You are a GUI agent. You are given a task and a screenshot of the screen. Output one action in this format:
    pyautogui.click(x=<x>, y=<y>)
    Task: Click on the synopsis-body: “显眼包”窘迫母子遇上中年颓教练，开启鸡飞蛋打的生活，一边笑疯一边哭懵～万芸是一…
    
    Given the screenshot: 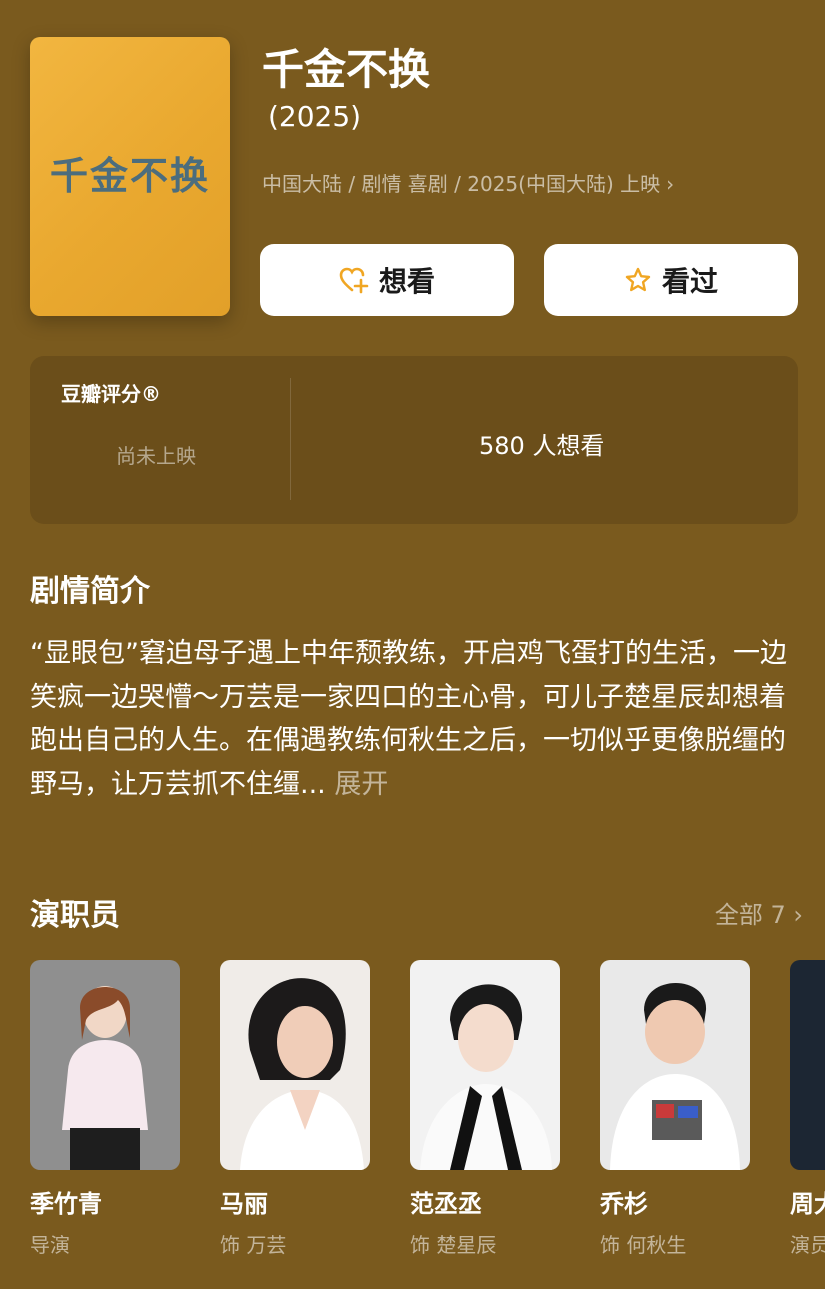 What is the action you would take?
    pyautogui.click(x=408, y=719)
    